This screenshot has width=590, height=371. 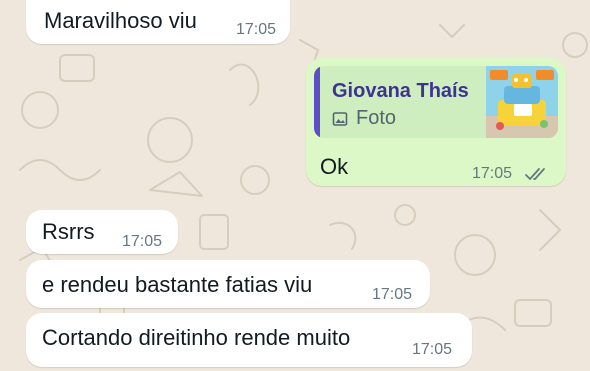 I want to click on message-incoming-4: Cortando direitinho rende muito 17:05, so click(x=249, y=340).